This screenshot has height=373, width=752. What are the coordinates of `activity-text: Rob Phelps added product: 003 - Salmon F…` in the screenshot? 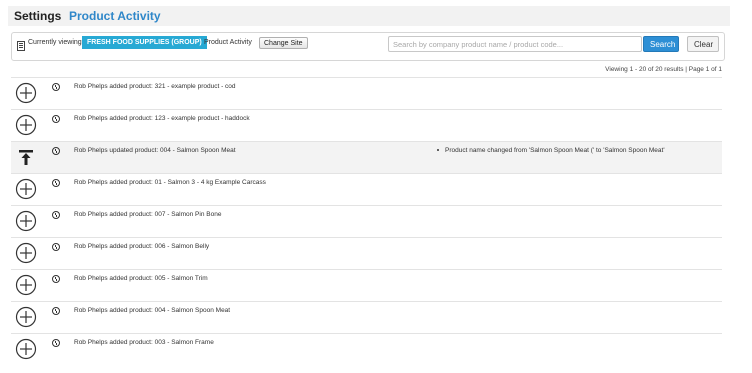 It's located at (144, 342).